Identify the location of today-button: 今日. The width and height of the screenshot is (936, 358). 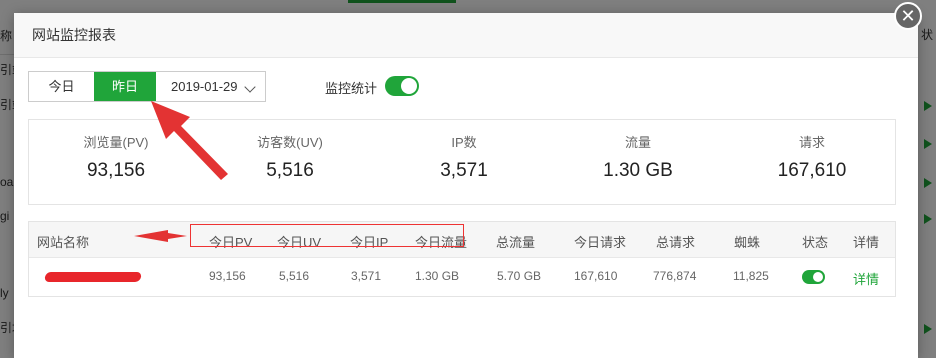
(61, 86).